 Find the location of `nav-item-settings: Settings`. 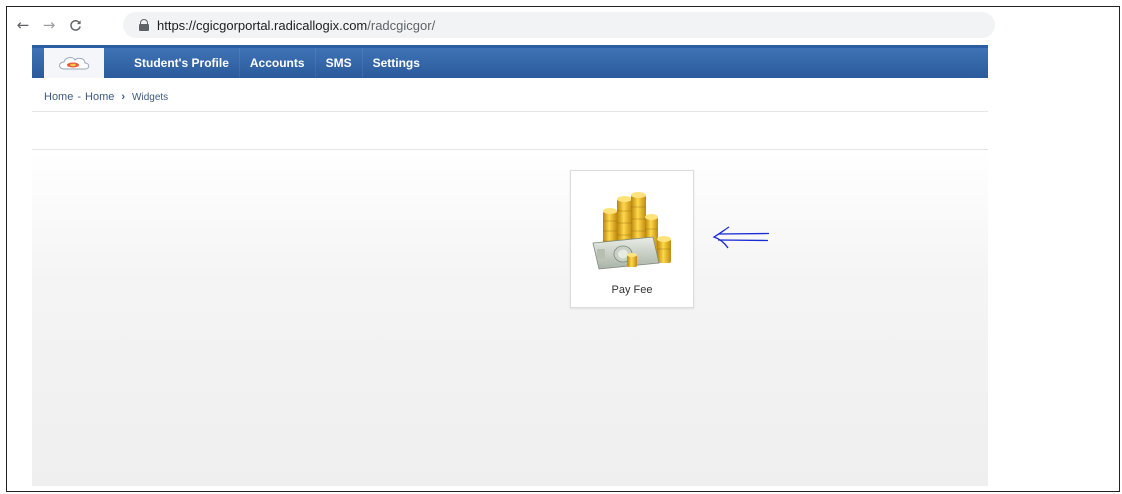

nav-item-settings: Settings is located at coordinates (395, 63).